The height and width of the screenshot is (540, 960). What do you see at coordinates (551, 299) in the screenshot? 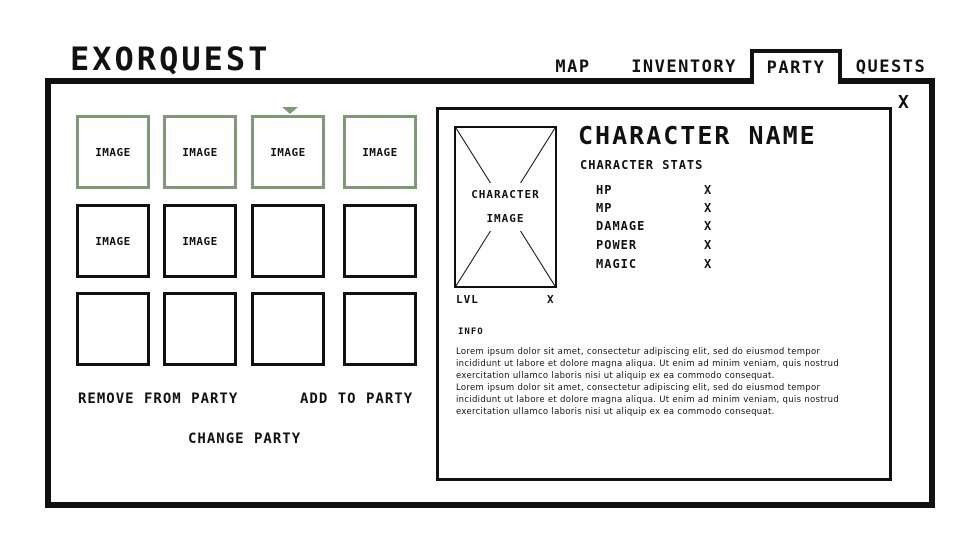
I see `level-value: X` at bounding box center [551, 299].